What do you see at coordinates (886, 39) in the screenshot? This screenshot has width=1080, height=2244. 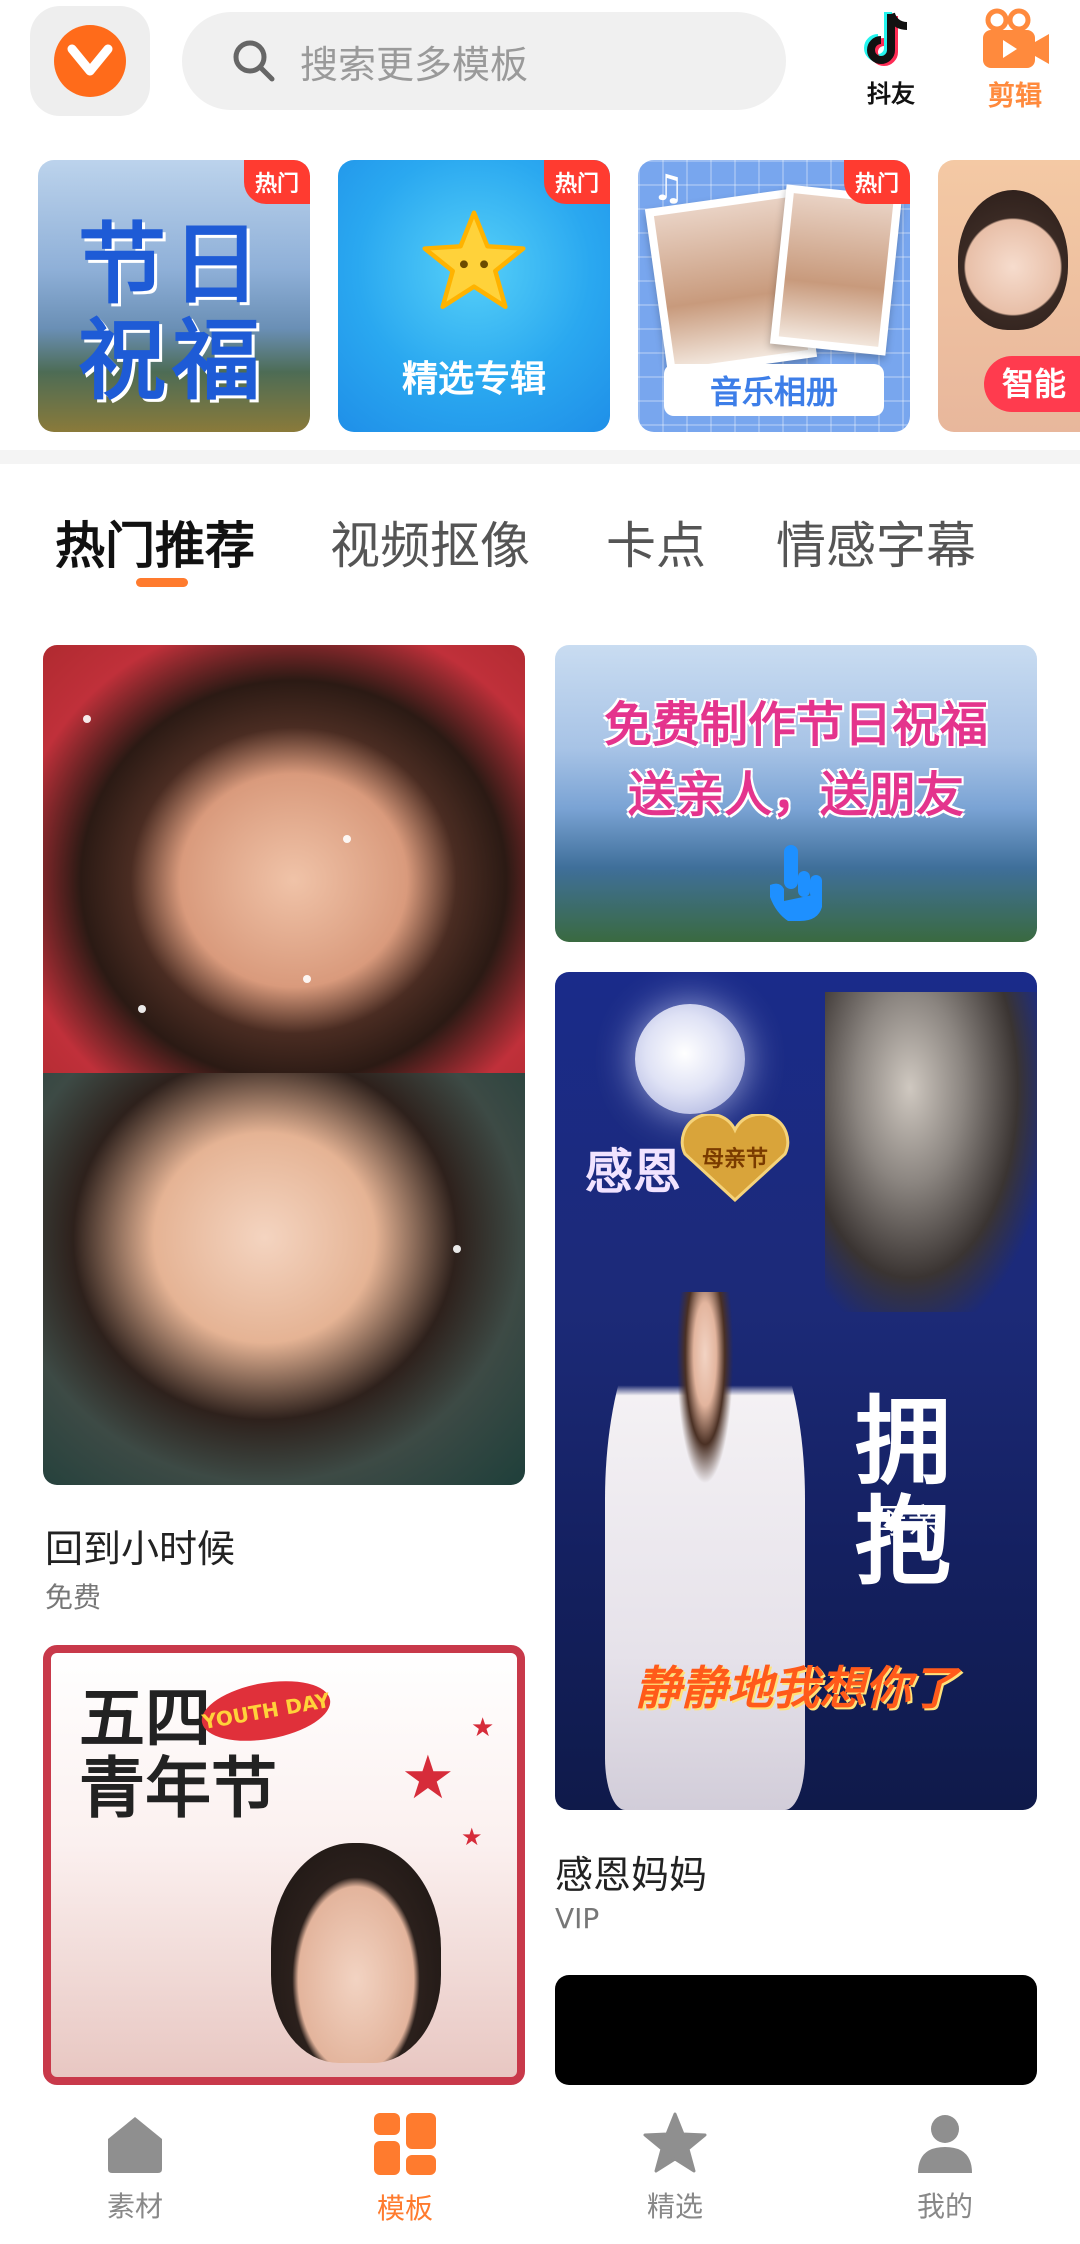 I see `tiktok-icon` at bounding box center [886, 39].